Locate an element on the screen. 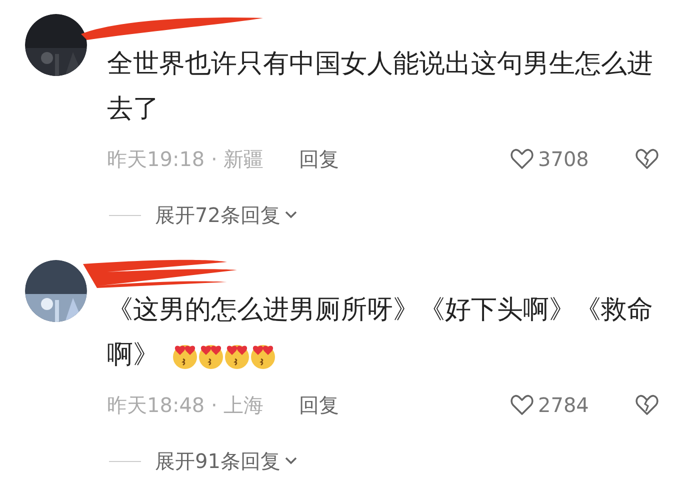  like-count: 2784 is located at coordinates (563, 405).